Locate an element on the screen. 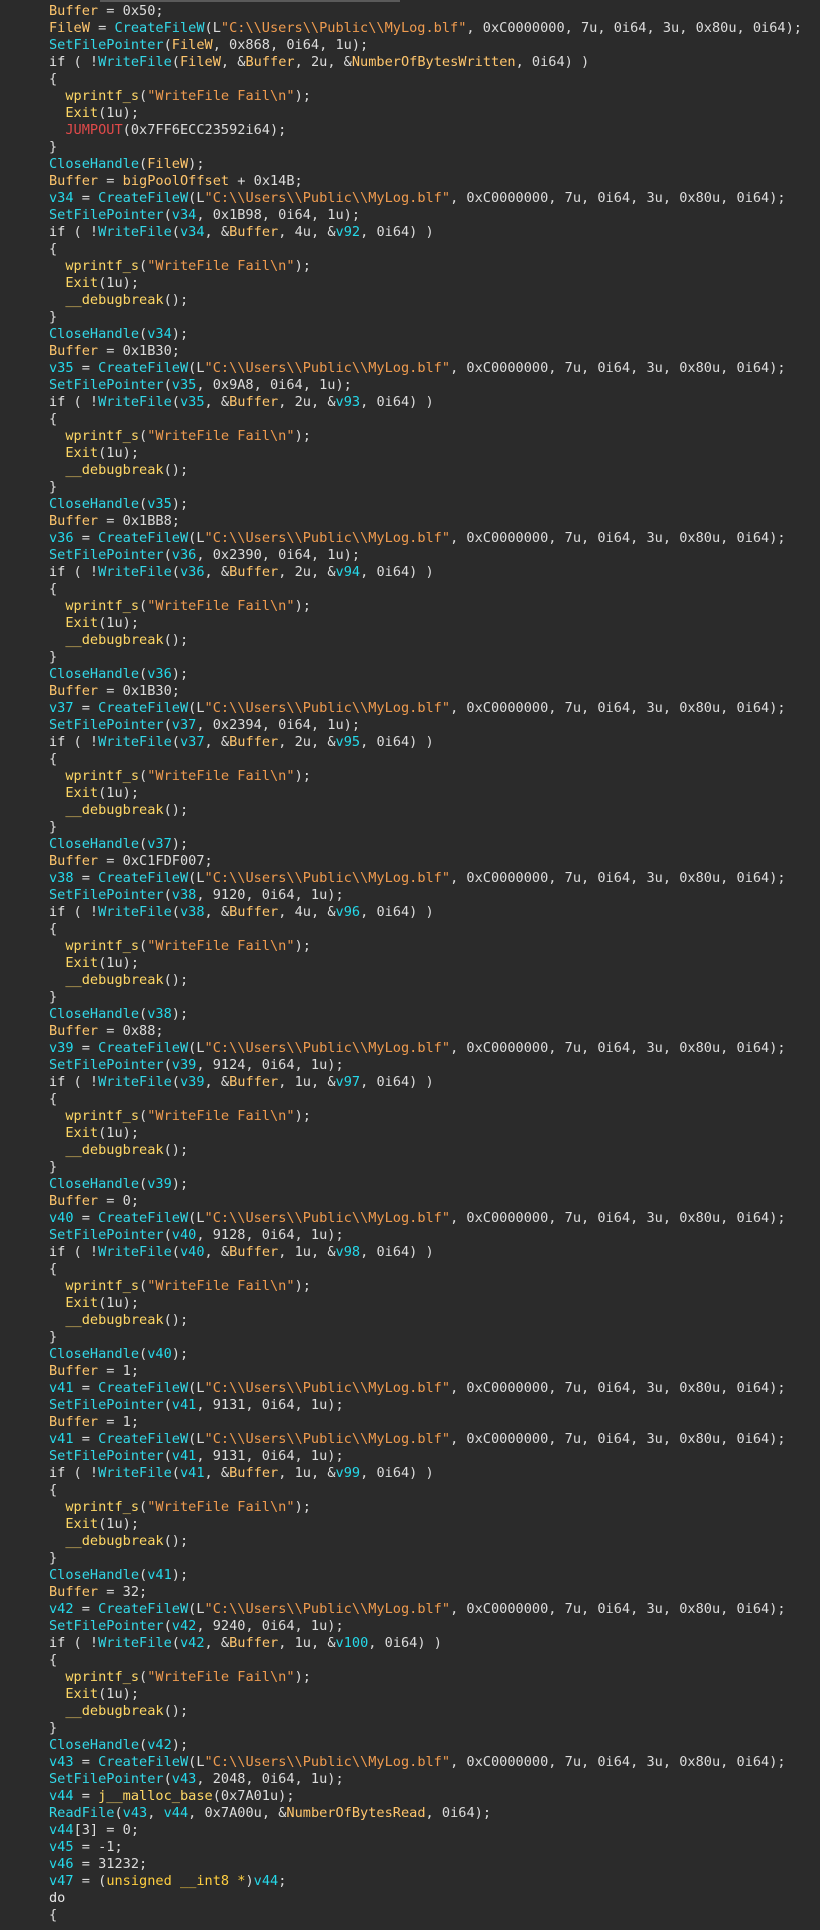 The height and width of the screenshot is (1930, 820). code-line: Buffer = 0x50; is located at coordinates (410, 11).